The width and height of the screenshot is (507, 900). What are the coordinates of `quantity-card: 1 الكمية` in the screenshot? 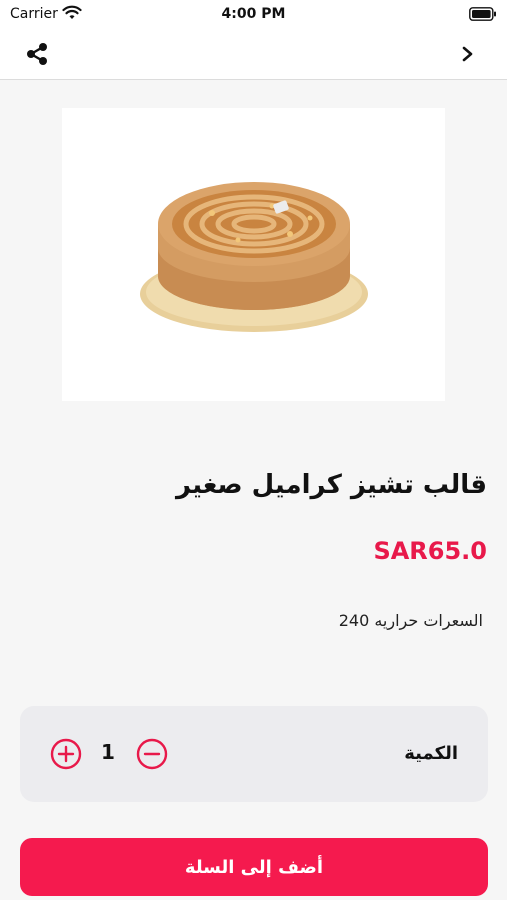 It's located at (254, 754).